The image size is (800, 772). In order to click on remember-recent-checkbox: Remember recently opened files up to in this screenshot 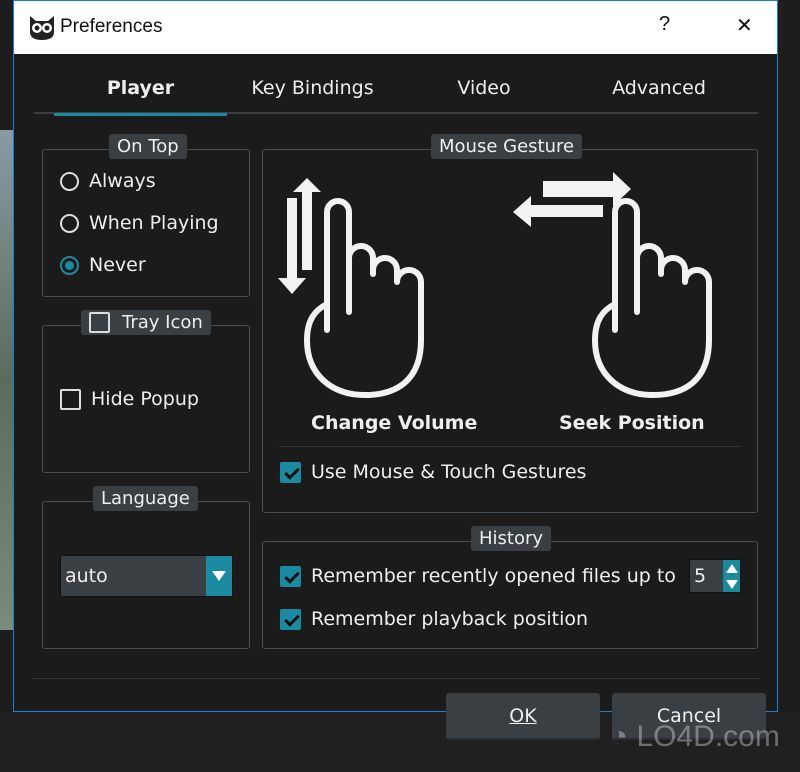, I will do `click(478, 576)`.